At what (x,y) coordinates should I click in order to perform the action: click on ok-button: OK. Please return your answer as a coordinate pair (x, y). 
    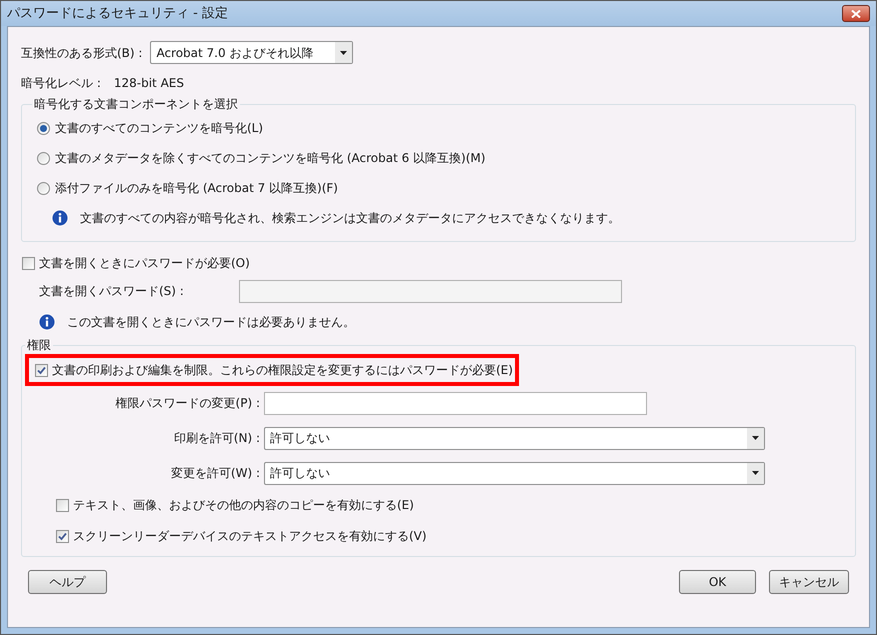
    Looking at the image, I should click on (717, 582).